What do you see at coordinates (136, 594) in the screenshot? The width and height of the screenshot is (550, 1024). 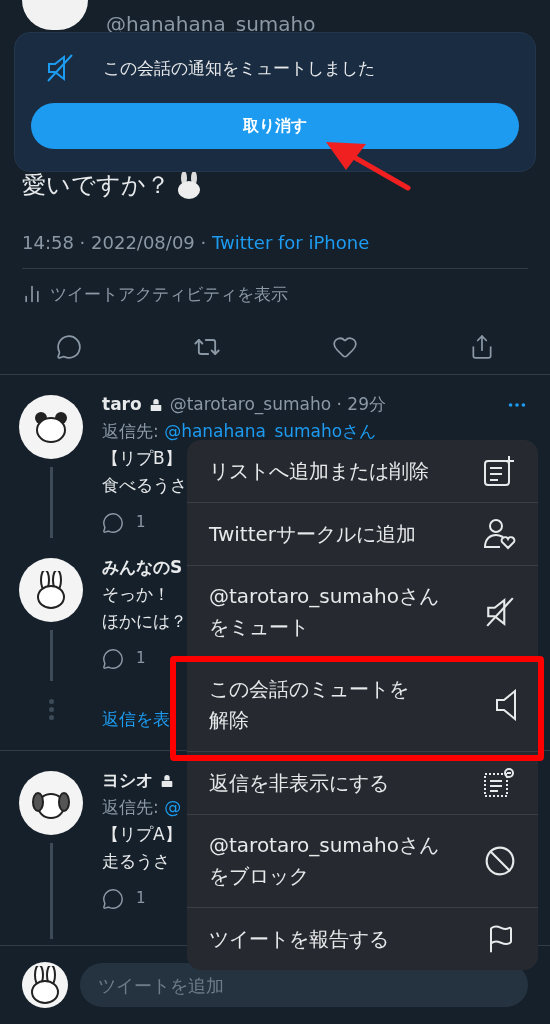 I see `reply-text: そっか！` at bounding box center [136, 594].